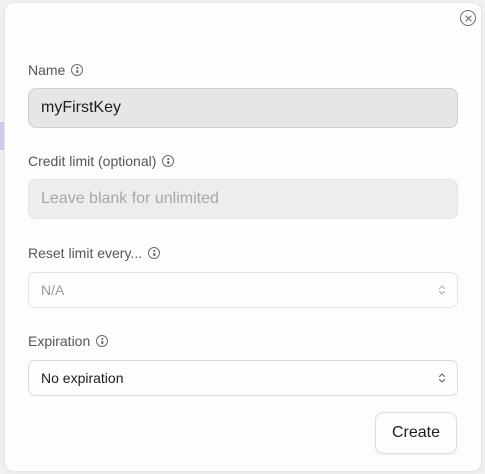  I want to click on reset-limit-select: N/A, so click(243, 290).